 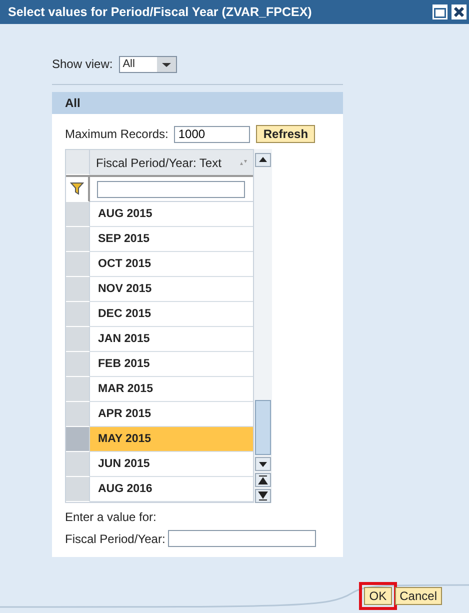 I want to click on sort-filter-icon, so click(x=243, y=162).